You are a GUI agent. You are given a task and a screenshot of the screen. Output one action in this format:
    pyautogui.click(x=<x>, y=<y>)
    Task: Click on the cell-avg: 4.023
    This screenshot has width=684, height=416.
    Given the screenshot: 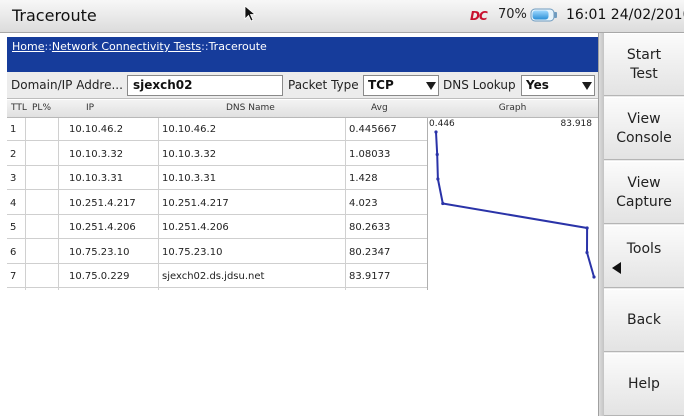 What is the action you would take?
    pyautogui.click(x=363, y=203)
    